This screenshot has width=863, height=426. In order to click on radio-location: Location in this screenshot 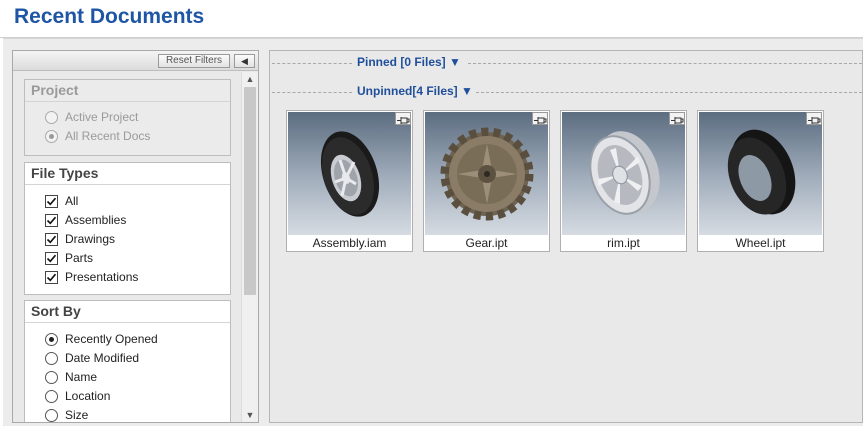, I will do `click(77, 396)`.